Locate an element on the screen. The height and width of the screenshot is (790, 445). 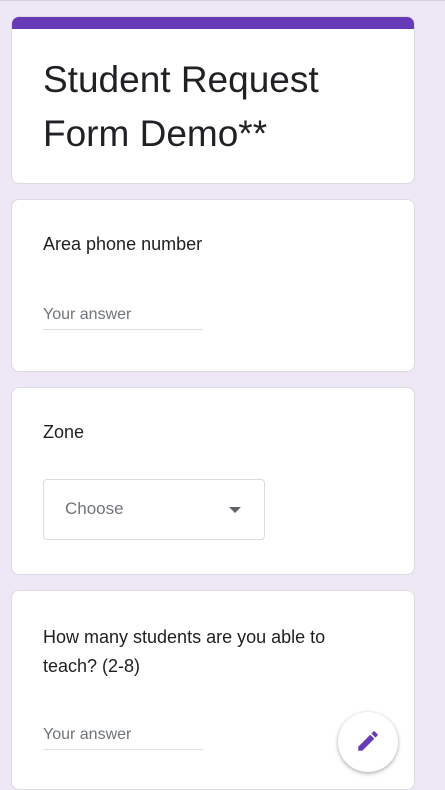
area-phone-input is located at coordinates (123, 315).